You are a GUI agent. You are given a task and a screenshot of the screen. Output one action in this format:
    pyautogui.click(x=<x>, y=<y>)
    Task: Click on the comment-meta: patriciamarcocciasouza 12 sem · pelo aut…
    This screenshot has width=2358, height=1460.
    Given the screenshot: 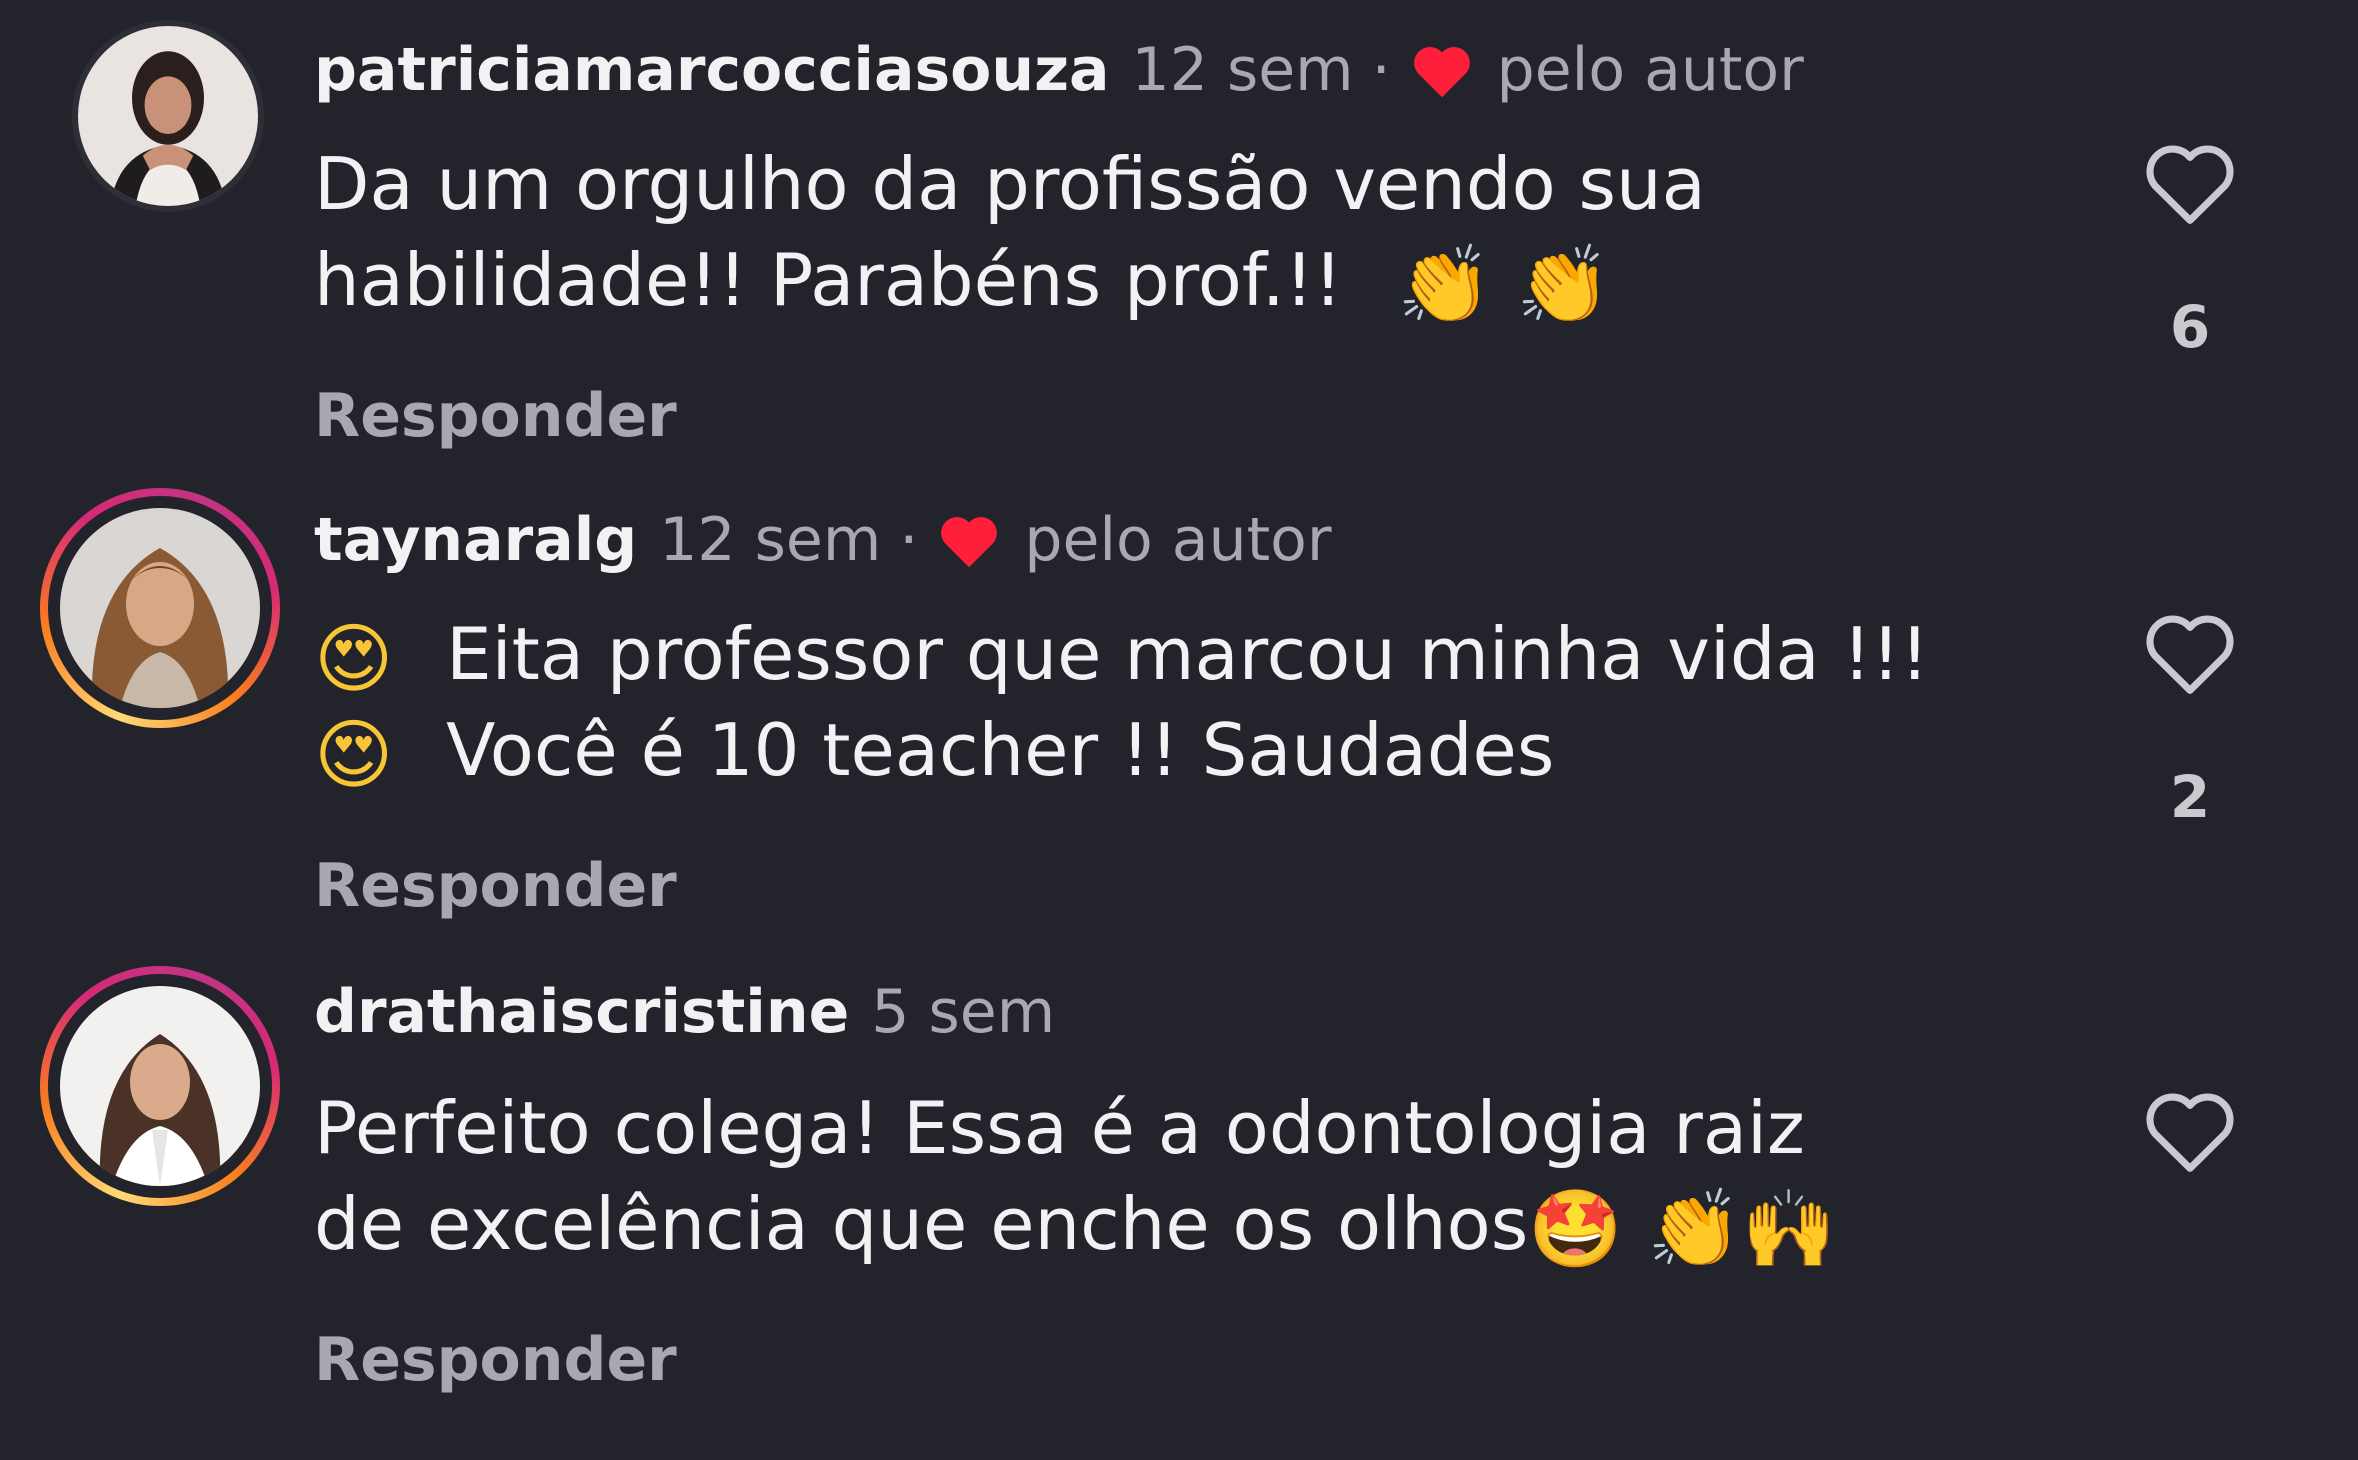 What is the action you would take?
    pyautogui.click(x=1059, y=70)
    